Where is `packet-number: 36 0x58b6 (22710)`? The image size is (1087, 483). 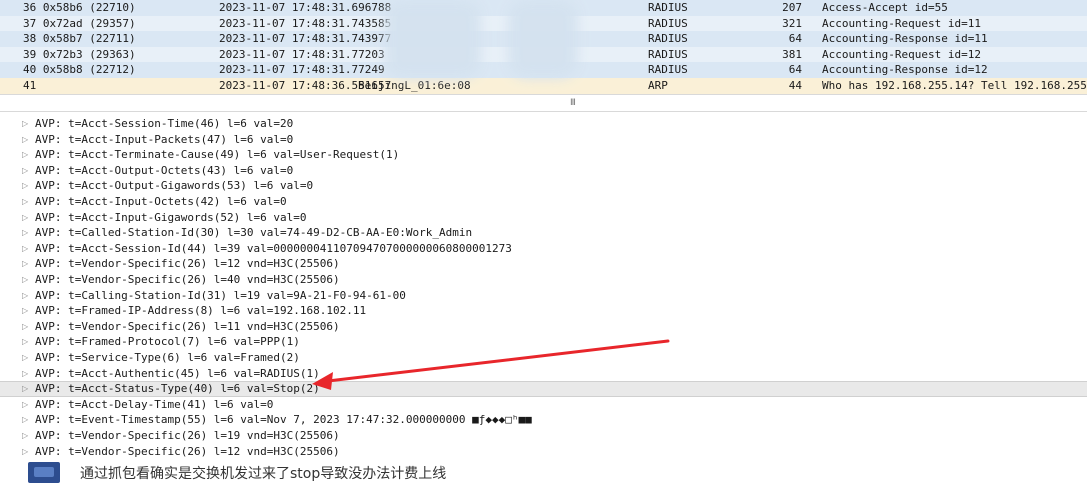 packet-number: 36 0x58b6 (22710) is located at coordinates (79, 7).